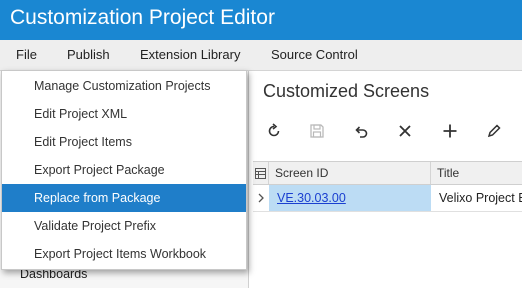  Describe the element at coordinates (124, 254) in the screenshot. I see `menu-item-export-project-items-workbook: Export Project Items Workbook` at that location.